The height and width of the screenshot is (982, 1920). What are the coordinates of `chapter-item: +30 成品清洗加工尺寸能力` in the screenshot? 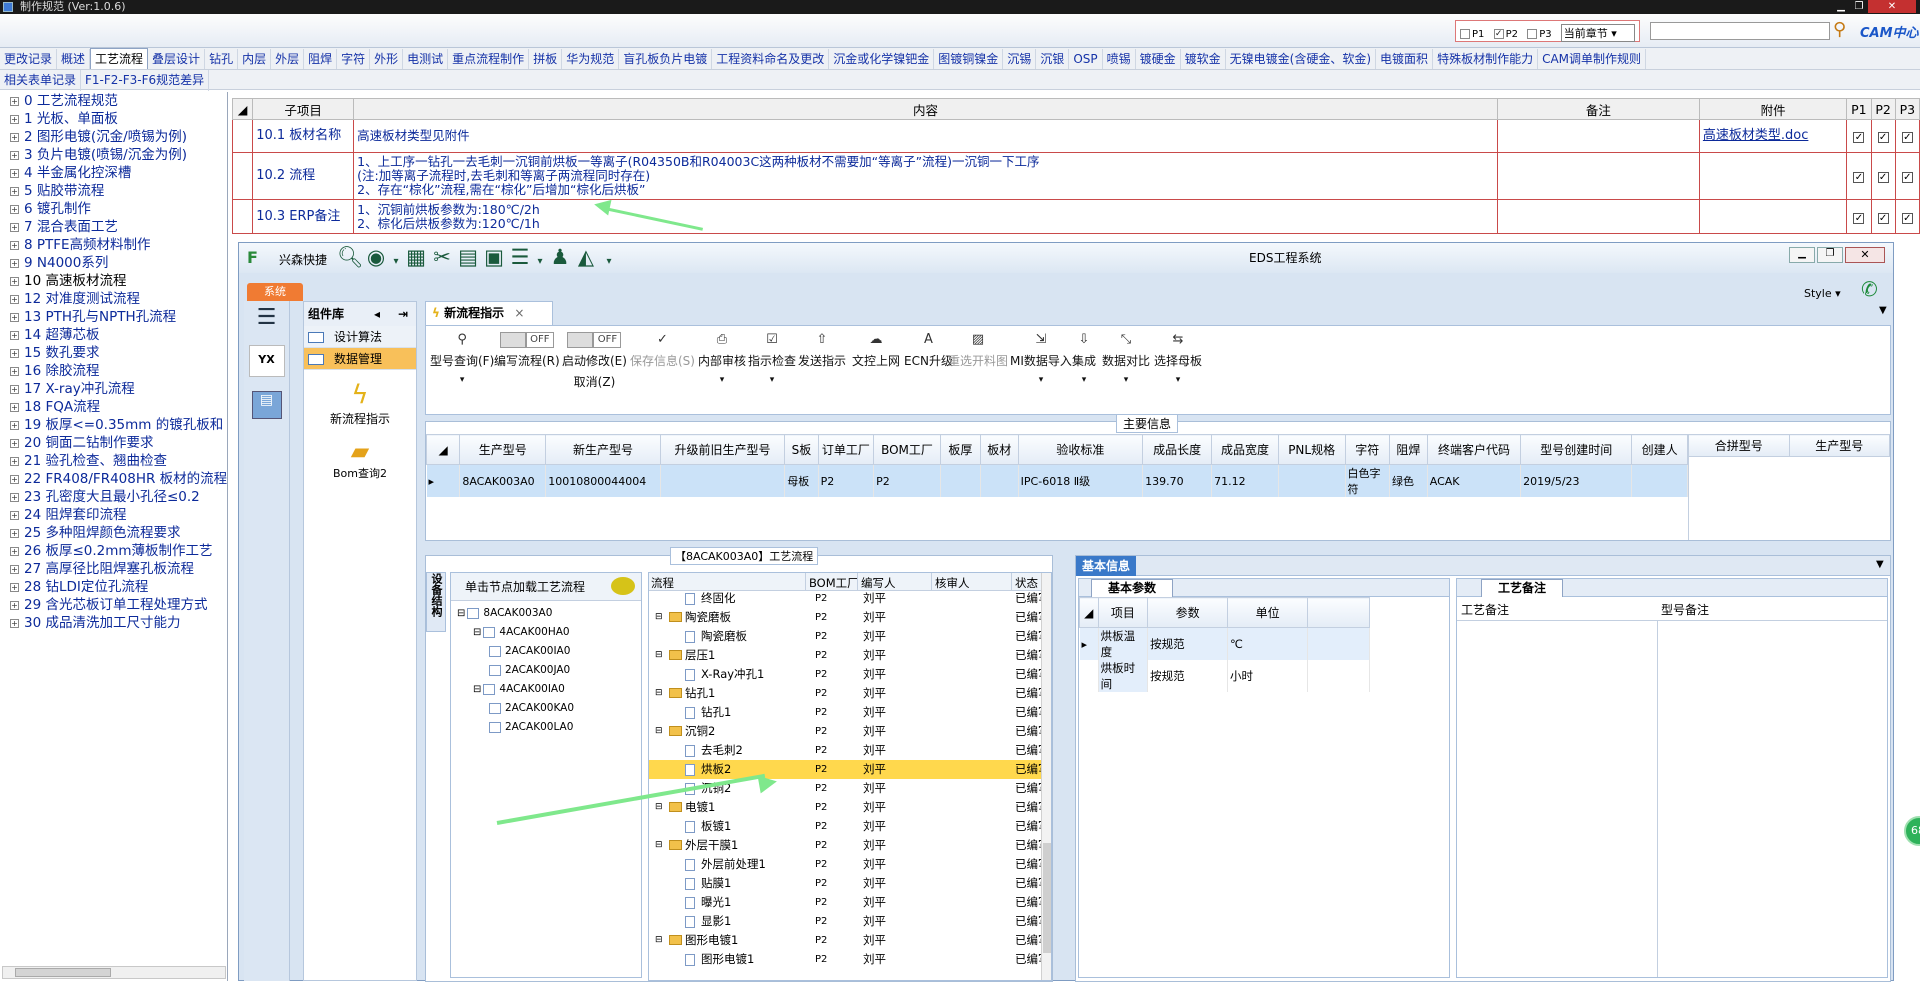 It's located at (113, 623).